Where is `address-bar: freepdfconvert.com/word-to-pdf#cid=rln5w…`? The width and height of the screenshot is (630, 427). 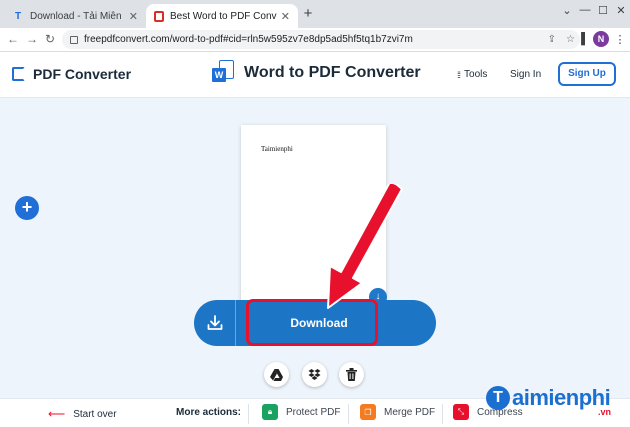
address-bar: freepdfconvert.com/word-to-pdf#cid=rln5w… is located at coordinates (321, 39).